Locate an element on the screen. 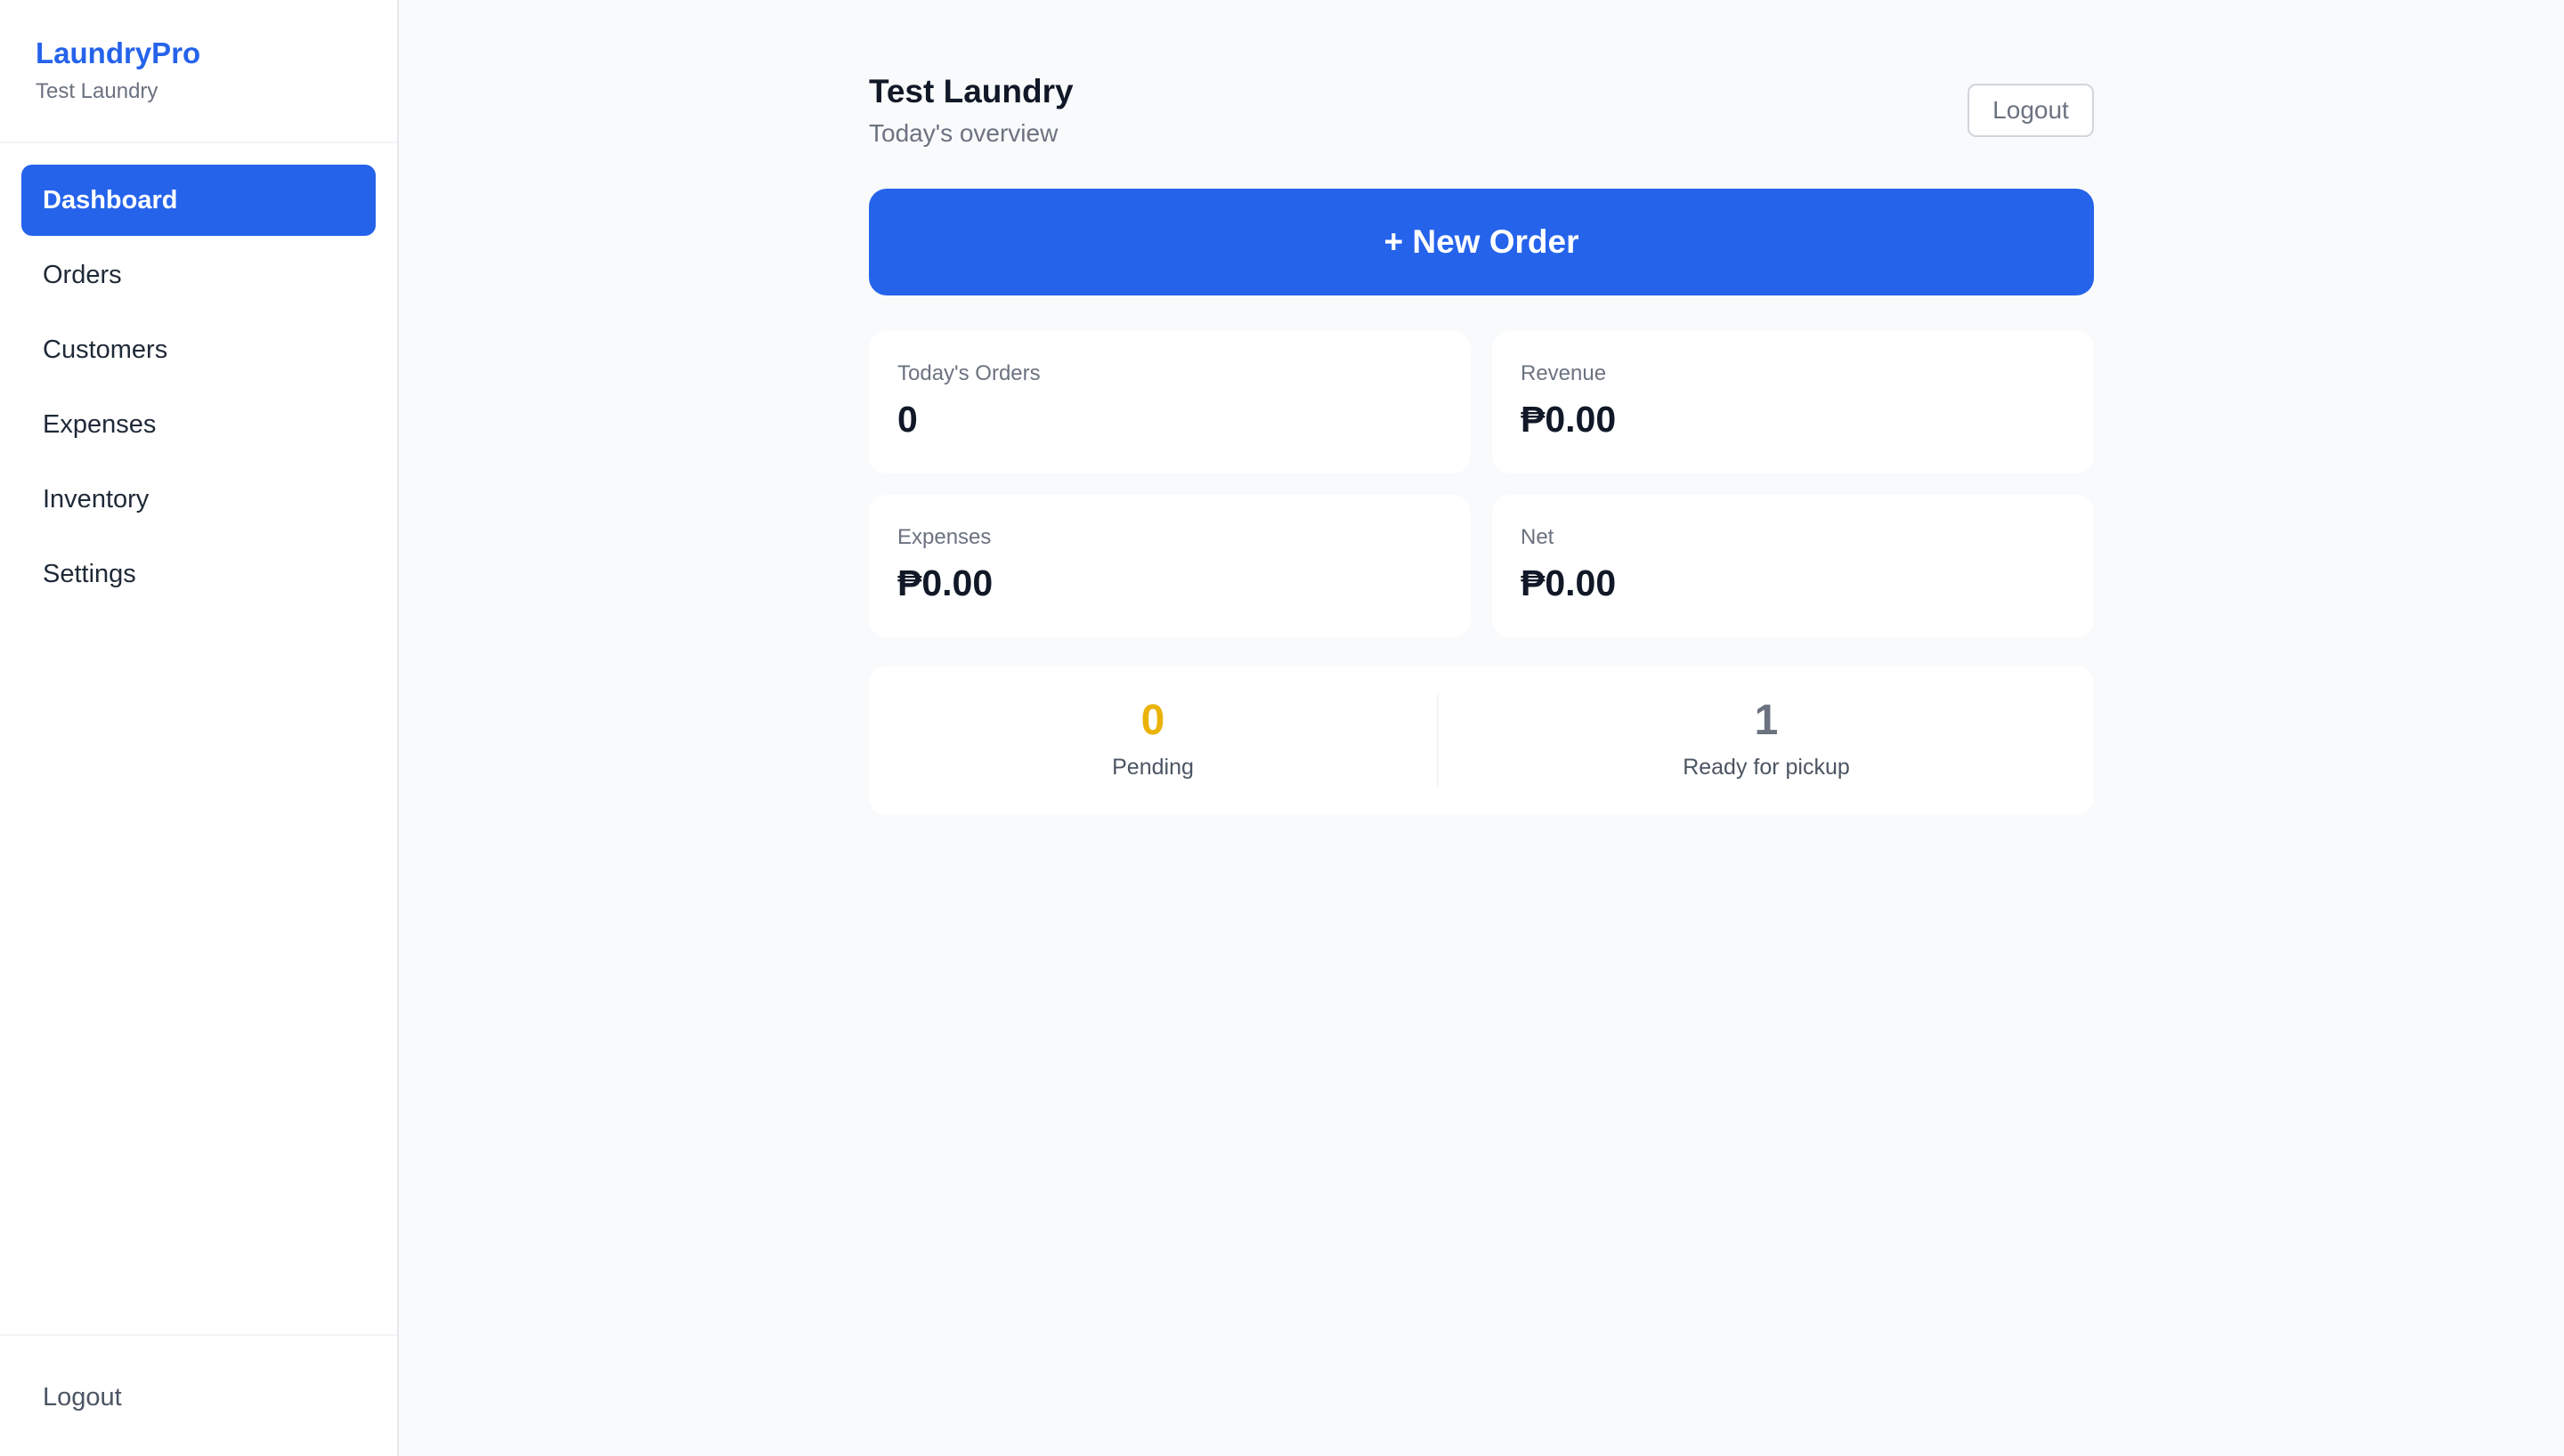  status-pending: 0 Pending is located at coordinates (1154, 740).